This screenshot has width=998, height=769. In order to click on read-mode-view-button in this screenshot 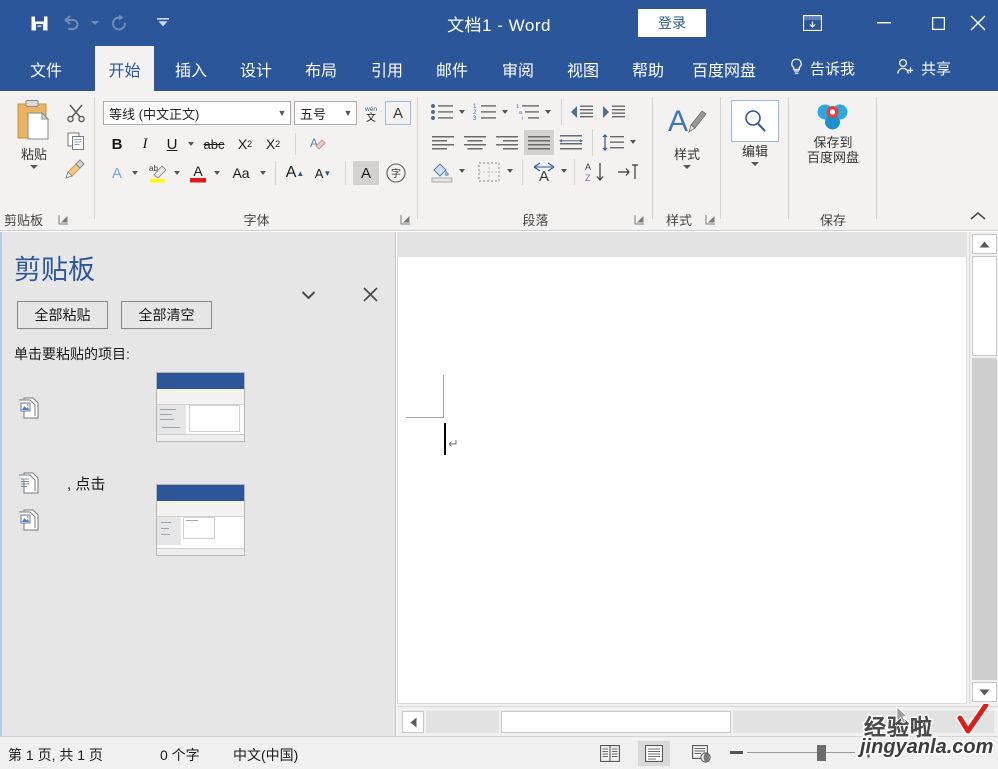, I will do `click(610, 753)`.